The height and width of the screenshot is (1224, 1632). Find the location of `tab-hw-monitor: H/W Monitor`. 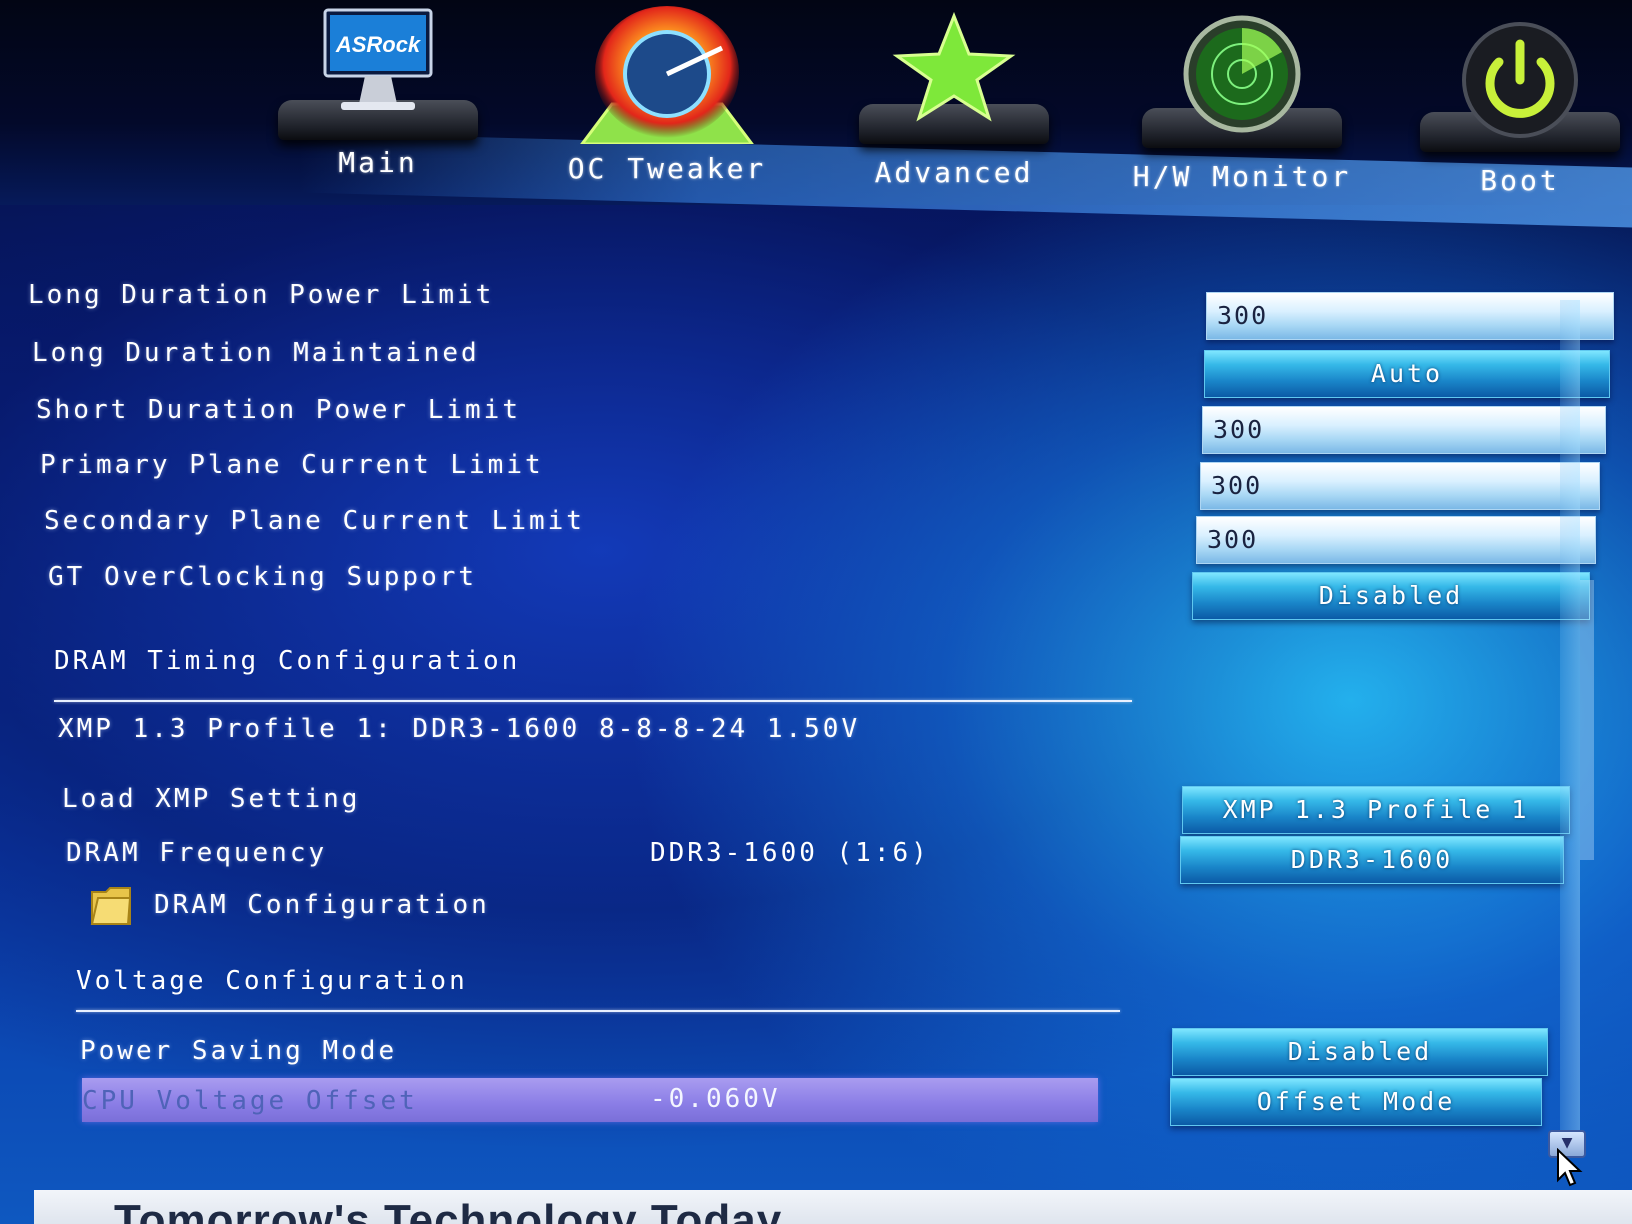

tab-hw-monitor: H/W Monitor is located at coordinates (1242, 102).